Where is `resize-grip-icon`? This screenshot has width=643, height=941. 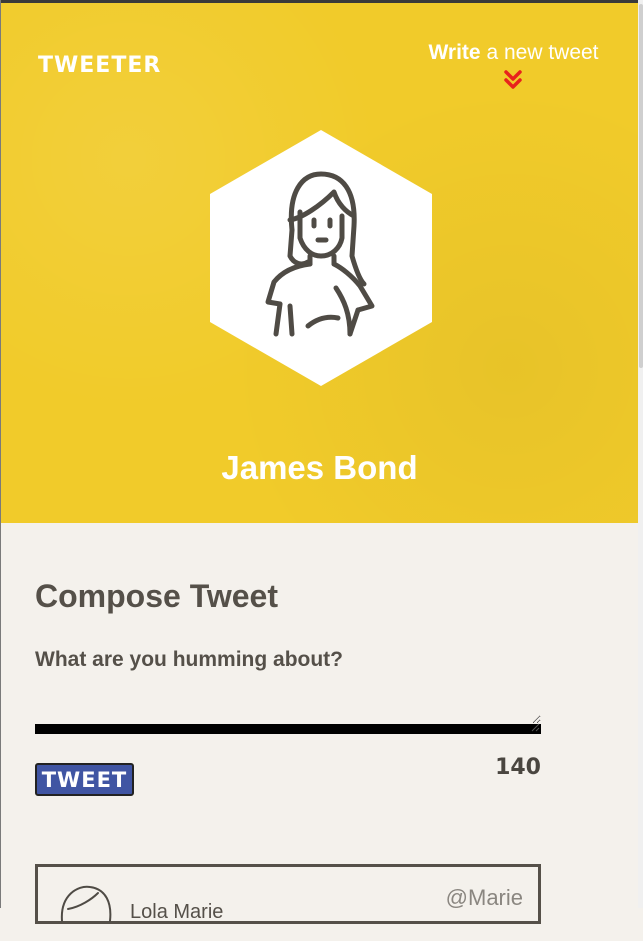
resize-grip-icon is located at coordinates (535, 727).